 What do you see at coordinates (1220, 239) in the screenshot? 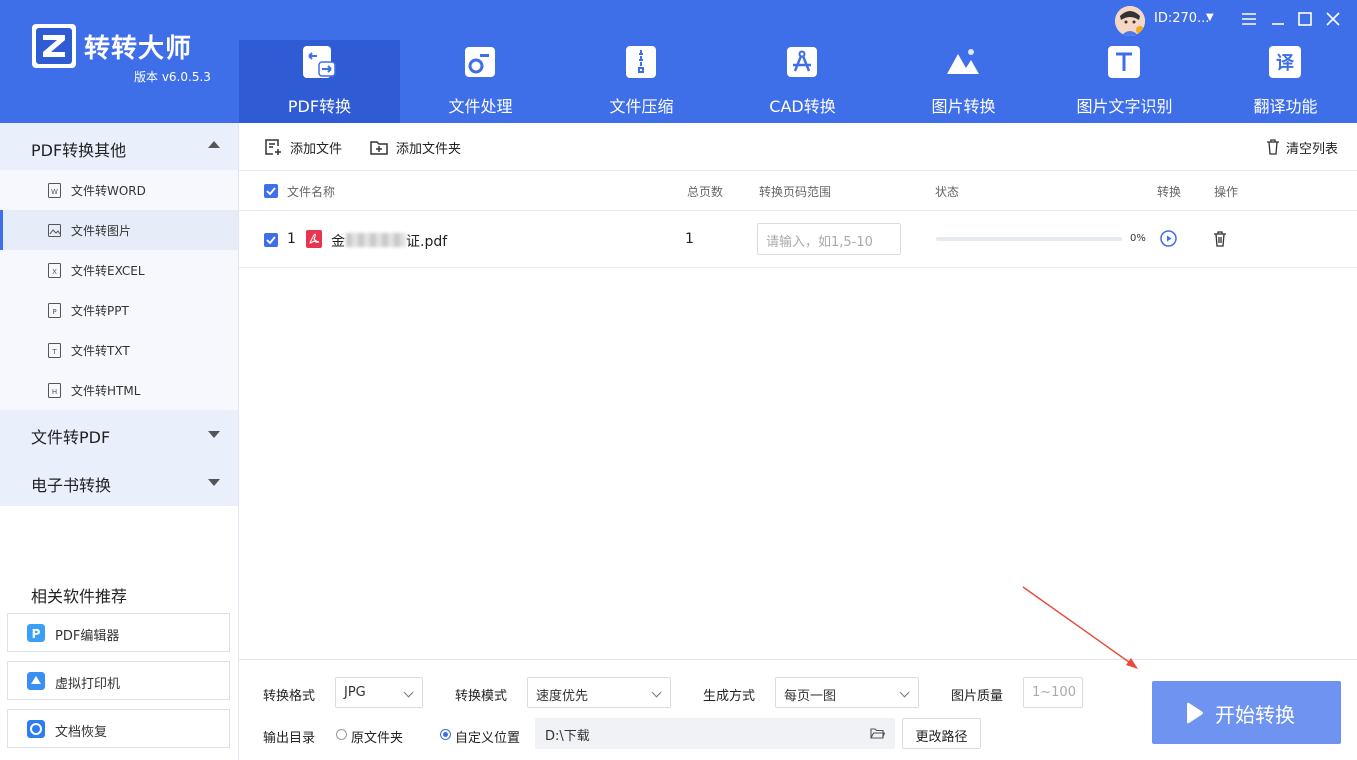
I see `delete-icon` at bounding box center [1220, 239].